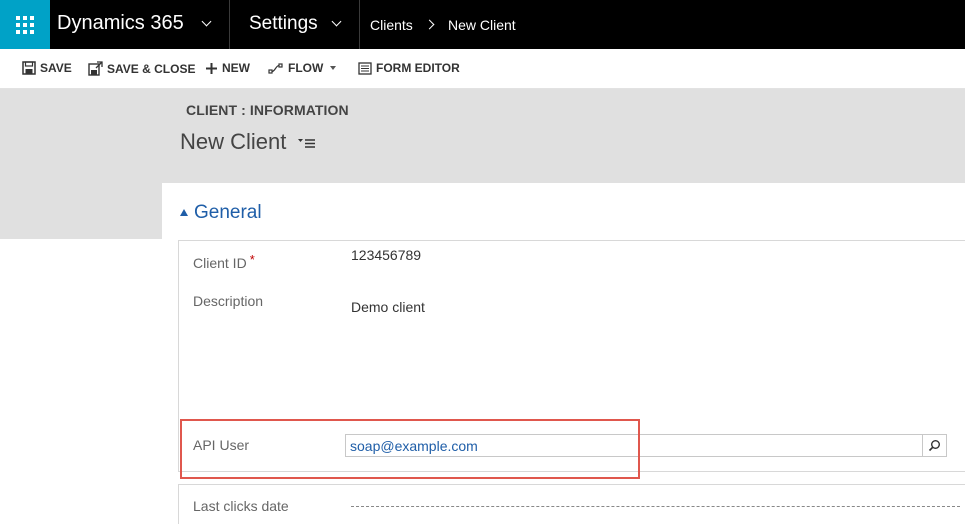 Image resolution: width=965 pixels, height=524 pixels. What do you see at coordinates (252, 259) in the screenshot?
I see `required-indicator: *` at bounding box center [252, 259].